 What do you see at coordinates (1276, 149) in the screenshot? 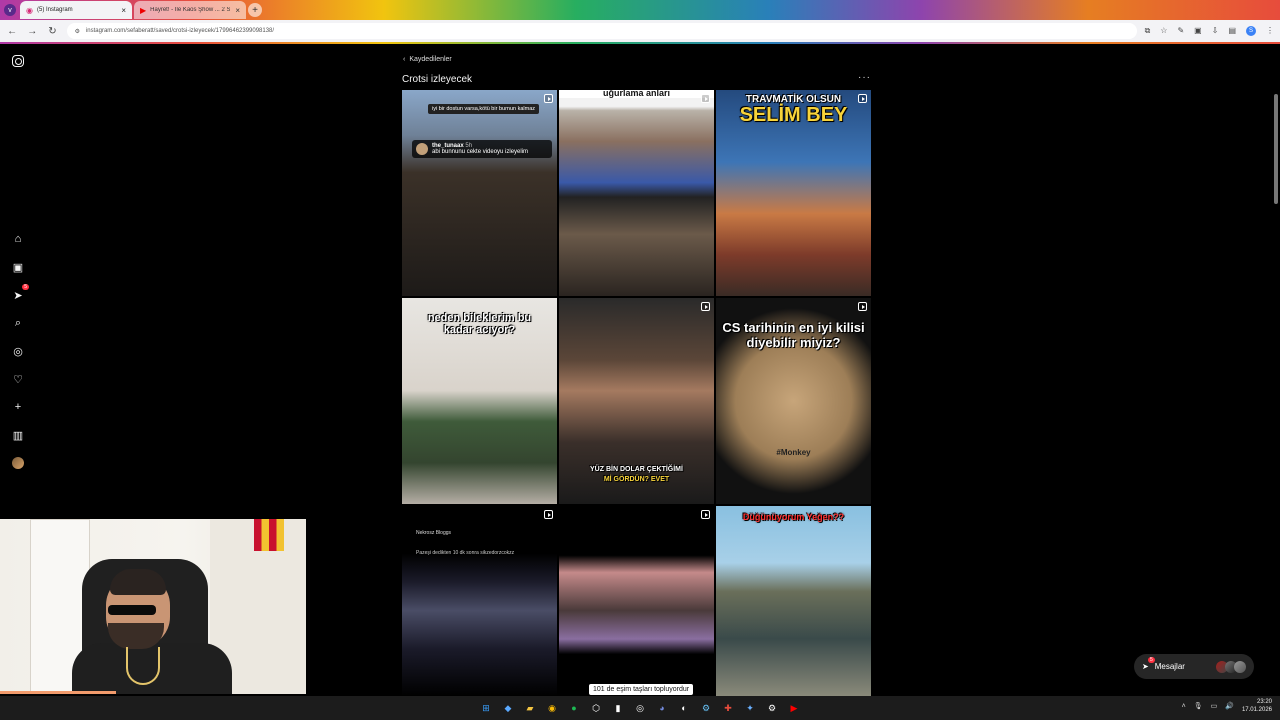
I see `page-scrollbar` at bounding box center [1276, 149].